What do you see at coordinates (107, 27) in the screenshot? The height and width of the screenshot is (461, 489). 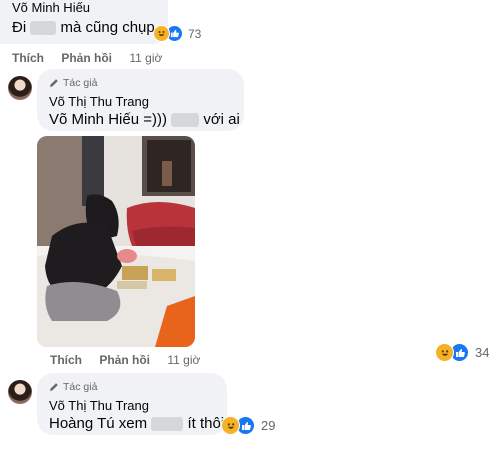 I see `comment-text-after: mà cũng chụp` at bounding box center [107, 27].